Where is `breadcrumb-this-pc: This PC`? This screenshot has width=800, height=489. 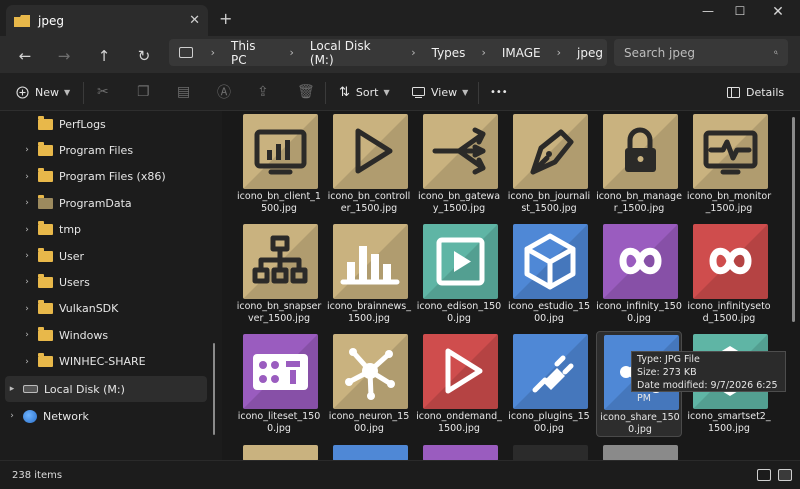 breadcrumb-this-pc: This PC is located at coordinates (252, 53).